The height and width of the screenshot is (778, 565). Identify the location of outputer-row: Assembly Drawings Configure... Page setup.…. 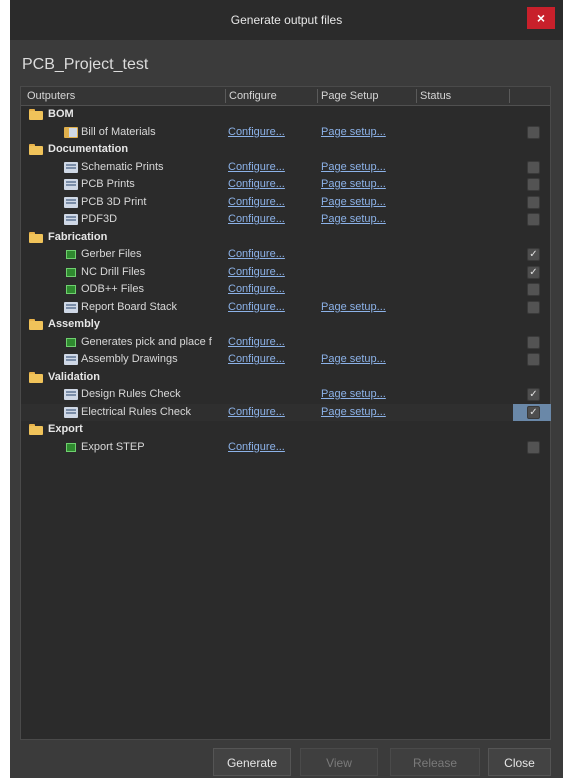
(285, 360).